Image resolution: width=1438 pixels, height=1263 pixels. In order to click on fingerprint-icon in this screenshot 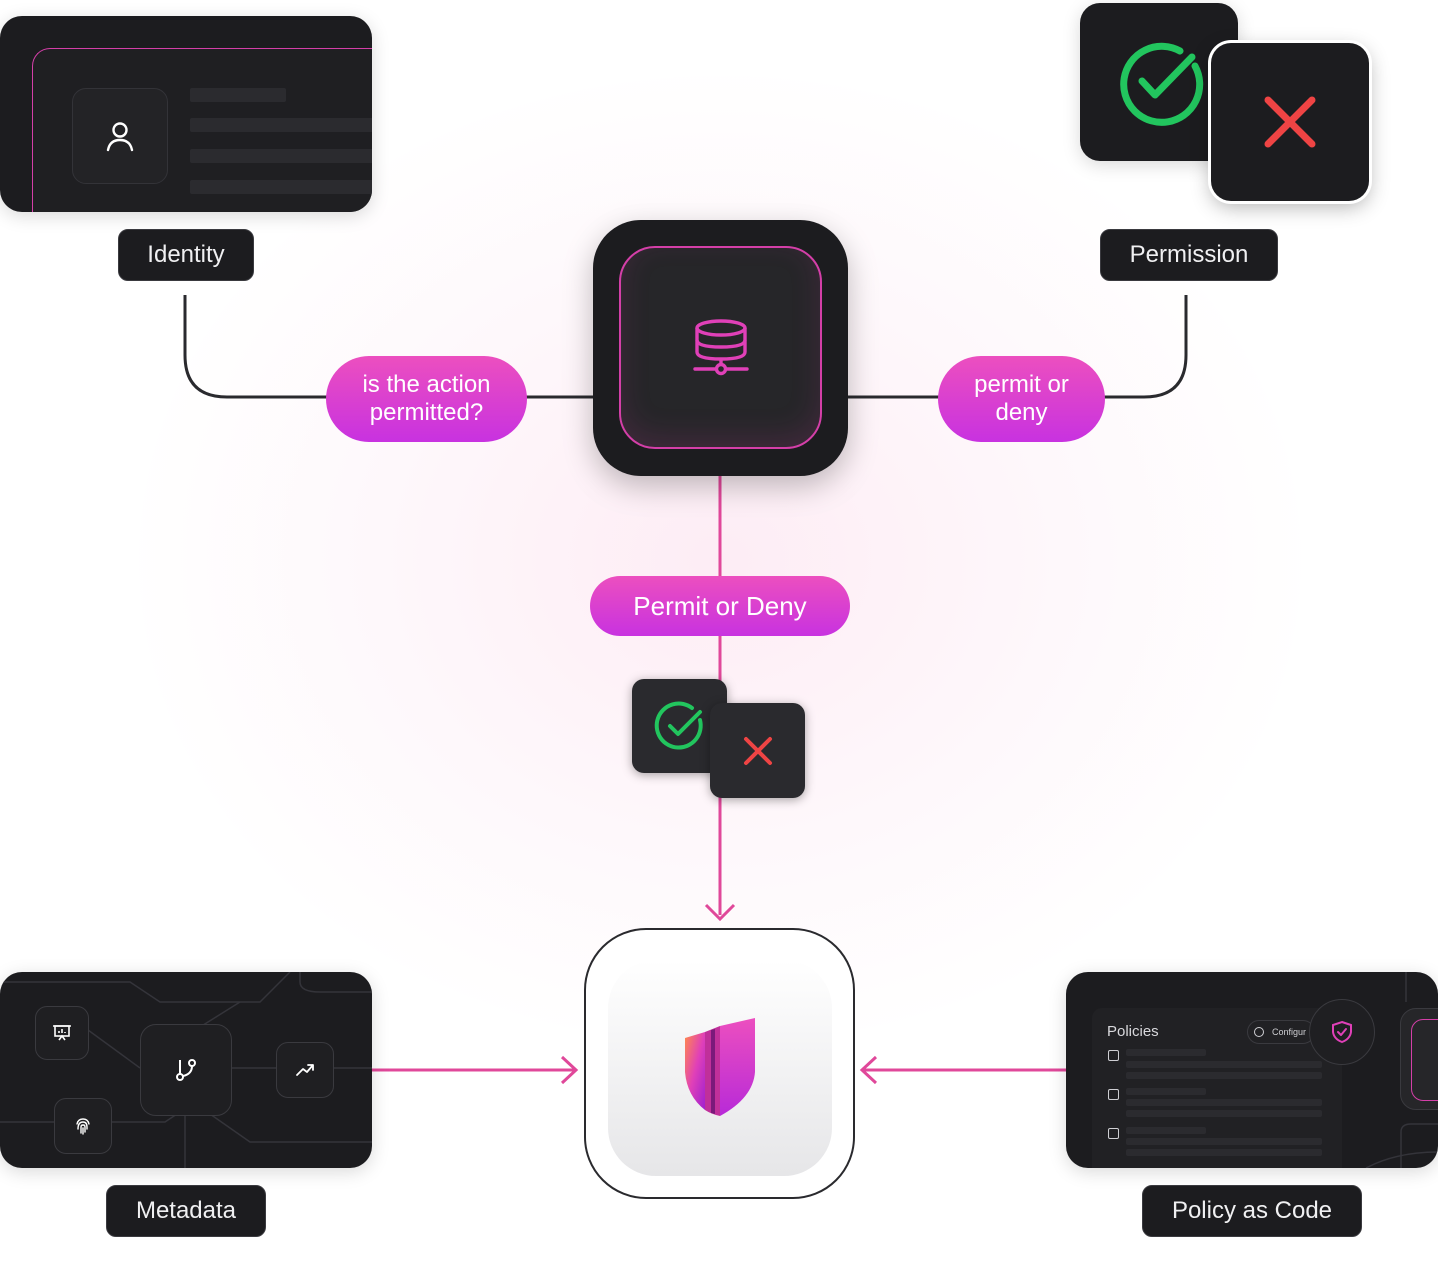, I will do `click(83, 1126)`.